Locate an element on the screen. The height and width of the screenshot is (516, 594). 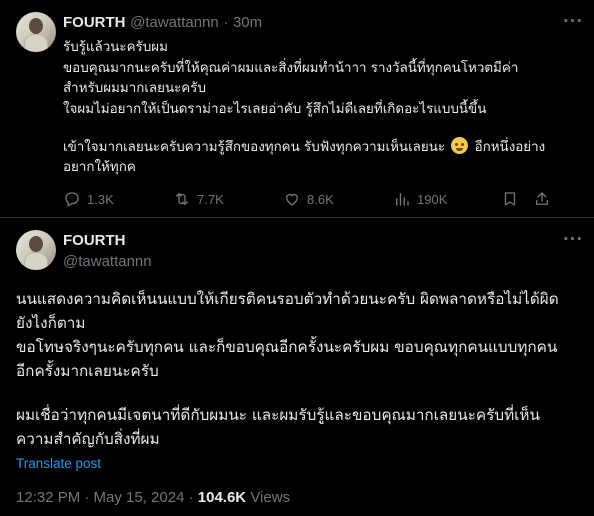
pleading-face-emoji-icon is located at coordinates (460, 145).